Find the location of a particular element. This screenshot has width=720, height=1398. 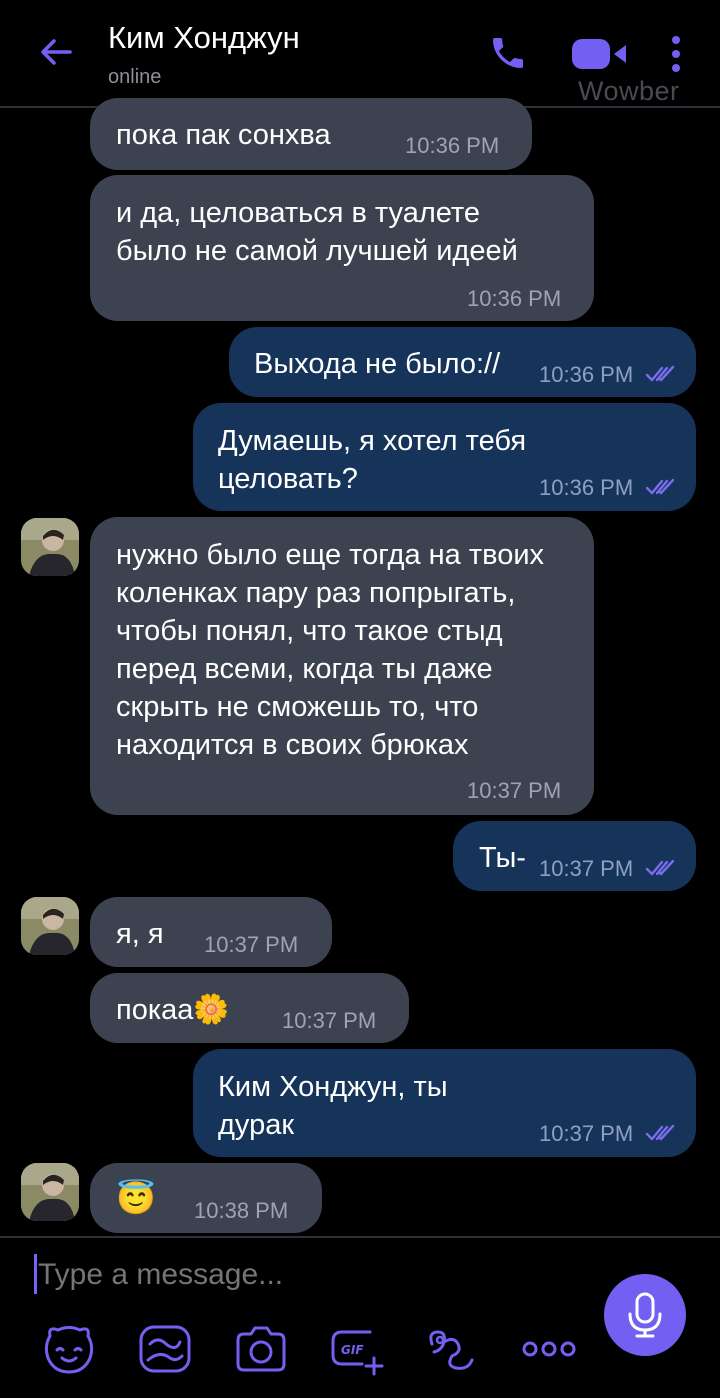

message-bubble-incoming: 😇 10:38 PM is located at coordinates (206, 1198).